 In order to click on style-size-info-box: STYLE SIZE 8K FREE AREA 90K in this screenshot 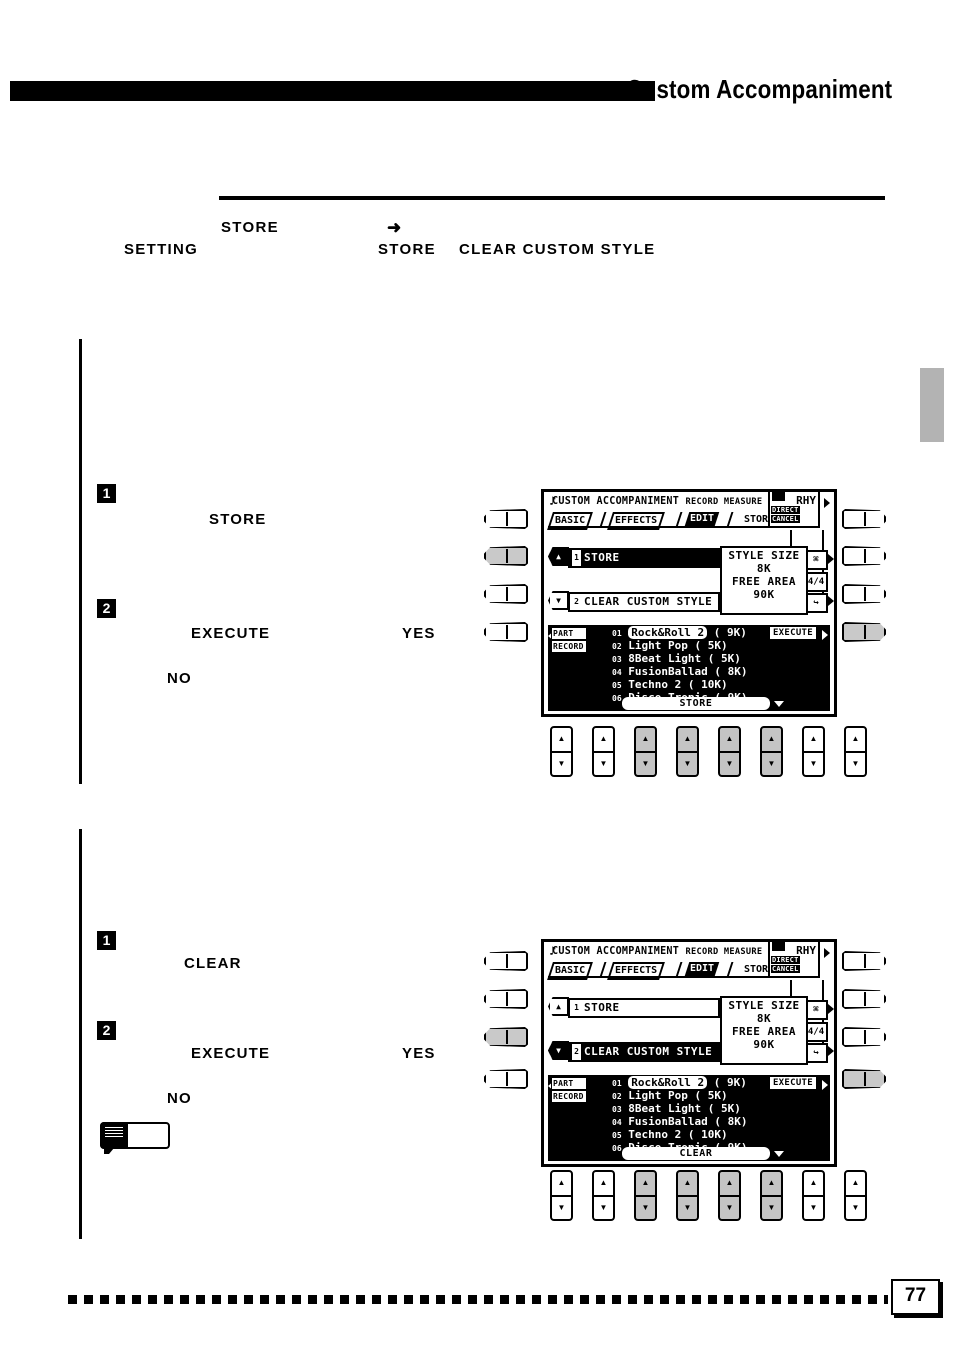, I will do `click(764, 580)`.